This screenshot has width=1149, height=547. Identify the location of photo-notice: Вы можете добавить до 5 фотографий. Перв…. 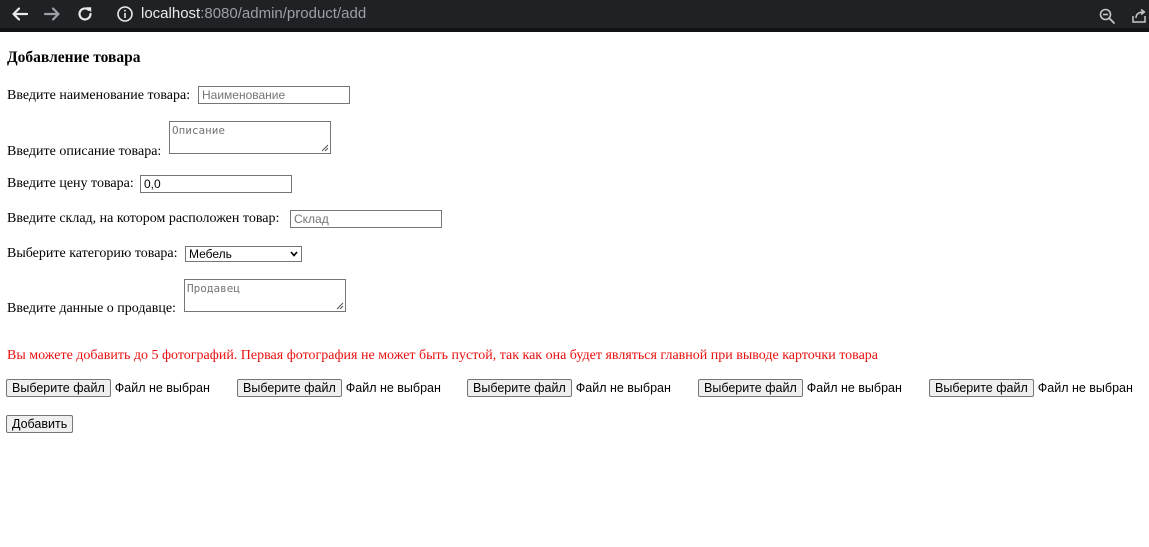
(443, 355).